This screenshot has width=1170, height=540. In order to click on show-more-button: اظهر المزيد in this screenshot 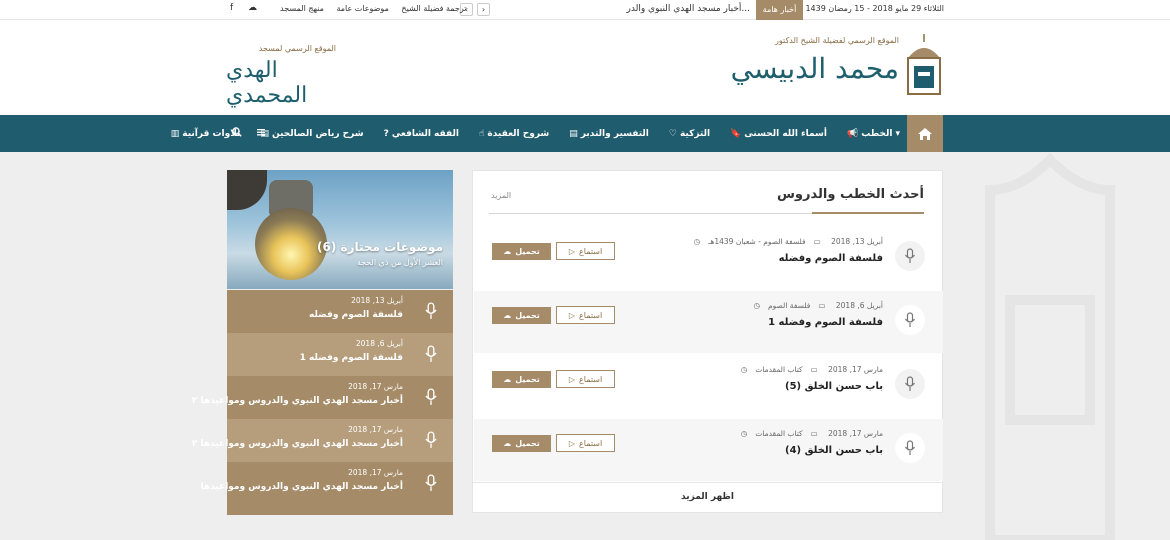, I will do `click(707, 497)`.